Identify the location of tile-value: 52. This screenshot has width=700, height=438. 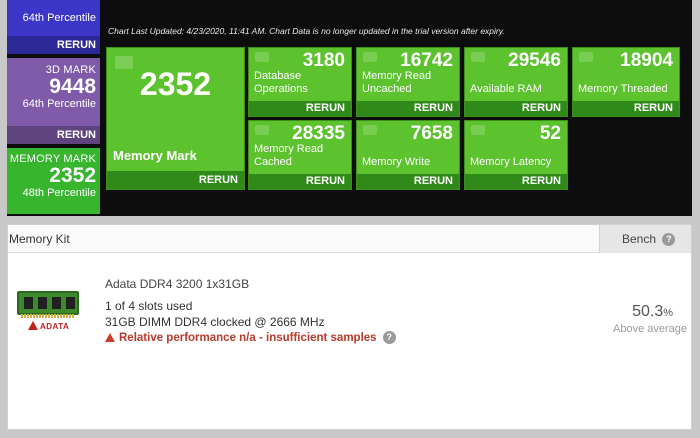
(550, 133).